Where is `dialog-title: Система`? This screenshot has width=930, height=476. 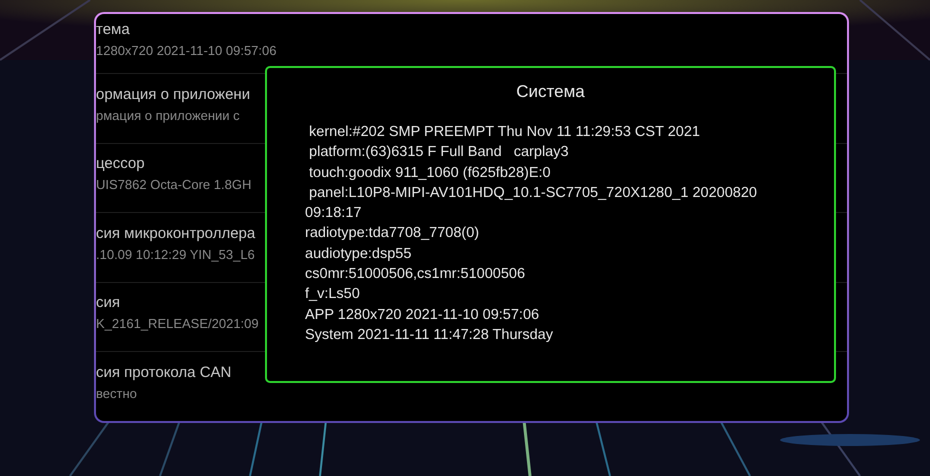 dialog-title: Система is located at coordinates (550, 92).